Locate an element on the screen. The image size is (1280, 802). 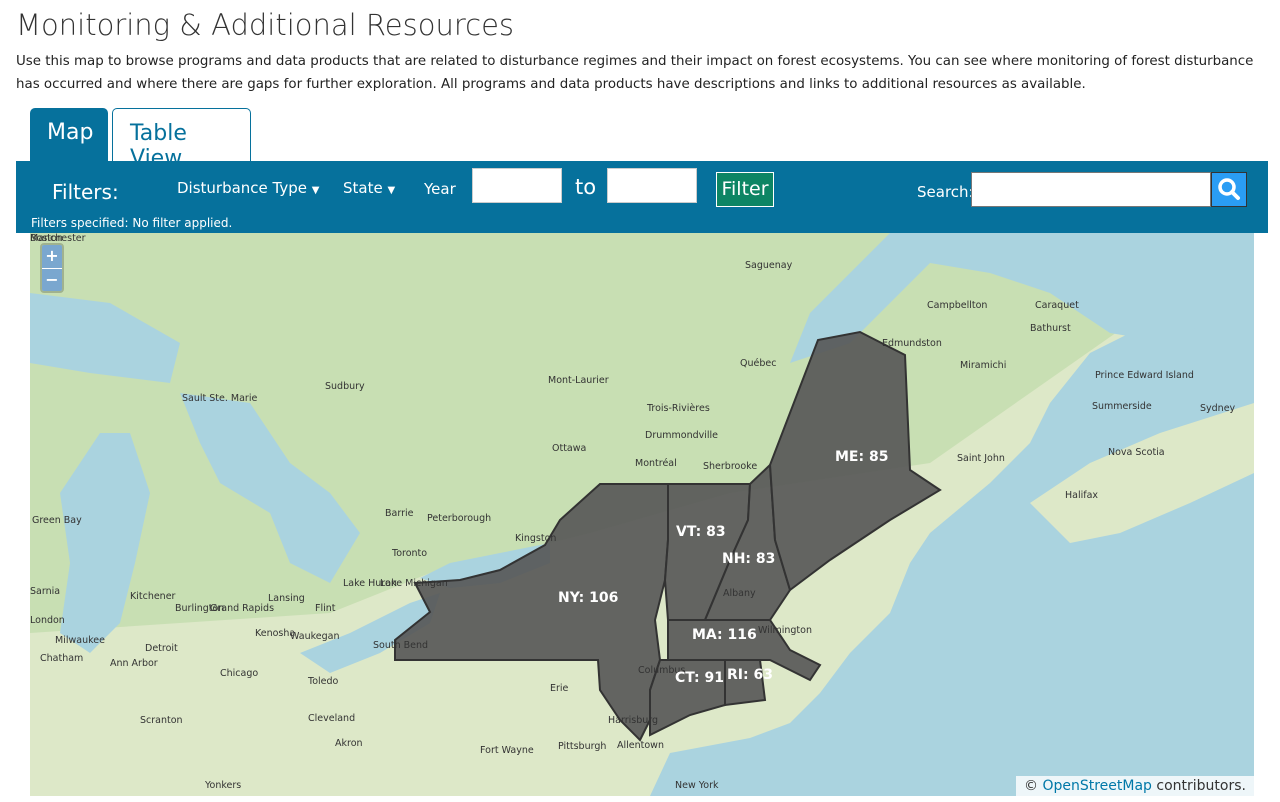
state-label-nh: NH: 83 is located at coordinates (748, 559).